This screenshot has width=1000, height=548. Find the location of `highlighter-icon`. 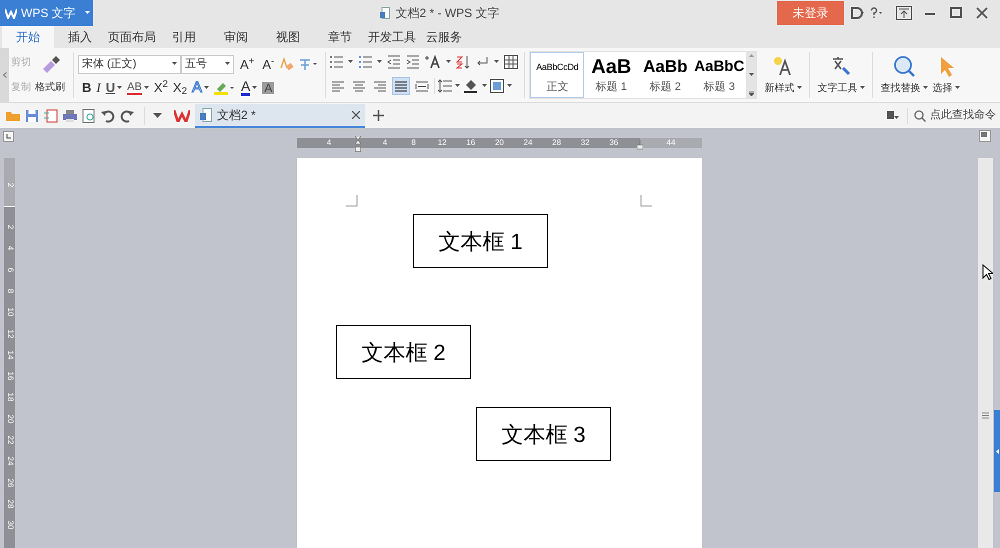

highlighter-icon is located at coordinates (225, 87).